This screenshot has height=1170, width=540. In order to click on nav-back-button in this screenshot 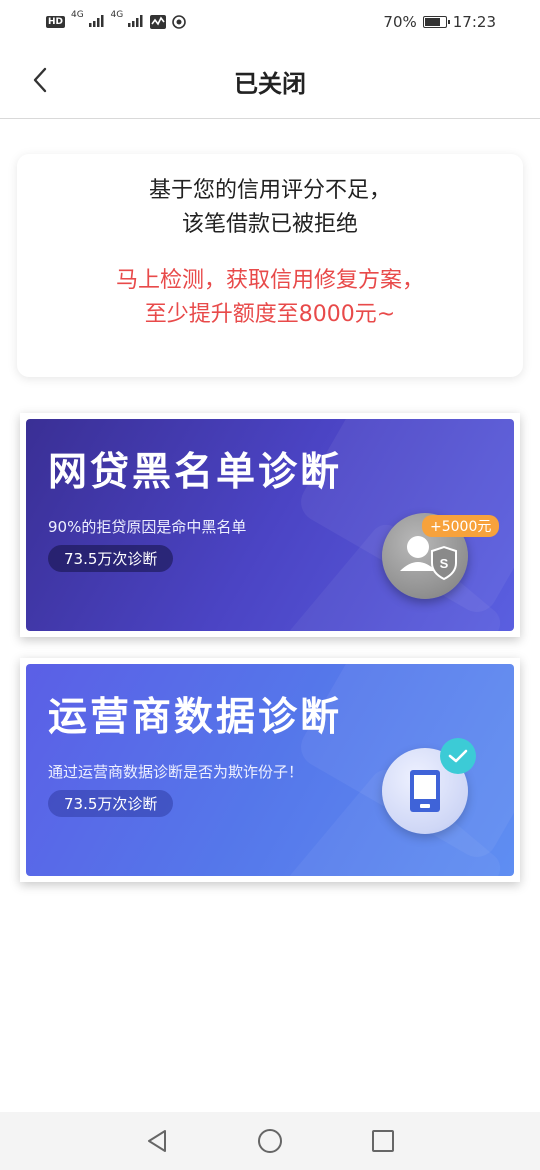, I will do `click(157, 1141)`.